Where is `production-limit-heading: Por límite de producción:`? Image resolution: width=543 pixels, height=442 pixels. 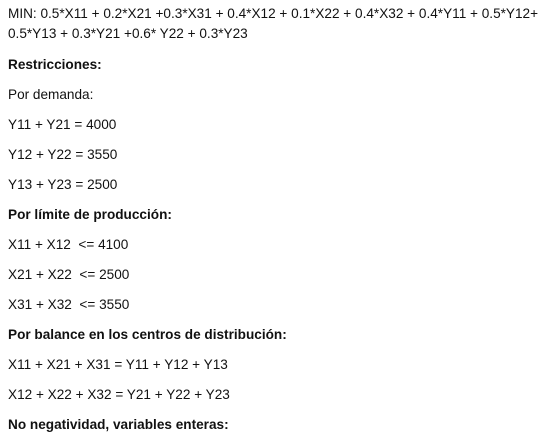 production-limit-heading: Por límite de producción: is located at coordinates (90, 214).